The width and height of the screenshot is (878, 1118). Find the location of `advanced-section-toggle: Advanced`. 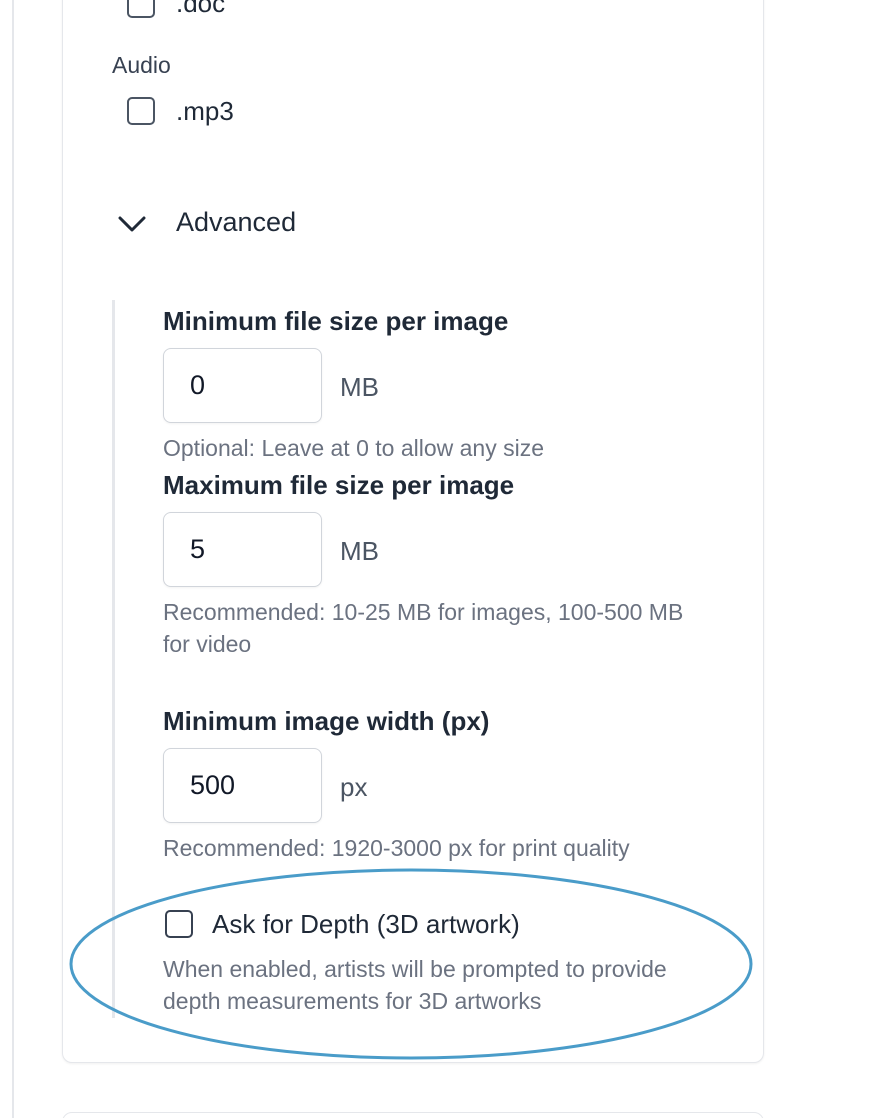

advanced-section-toggle: Advanced is located at coordinates (236, 222).